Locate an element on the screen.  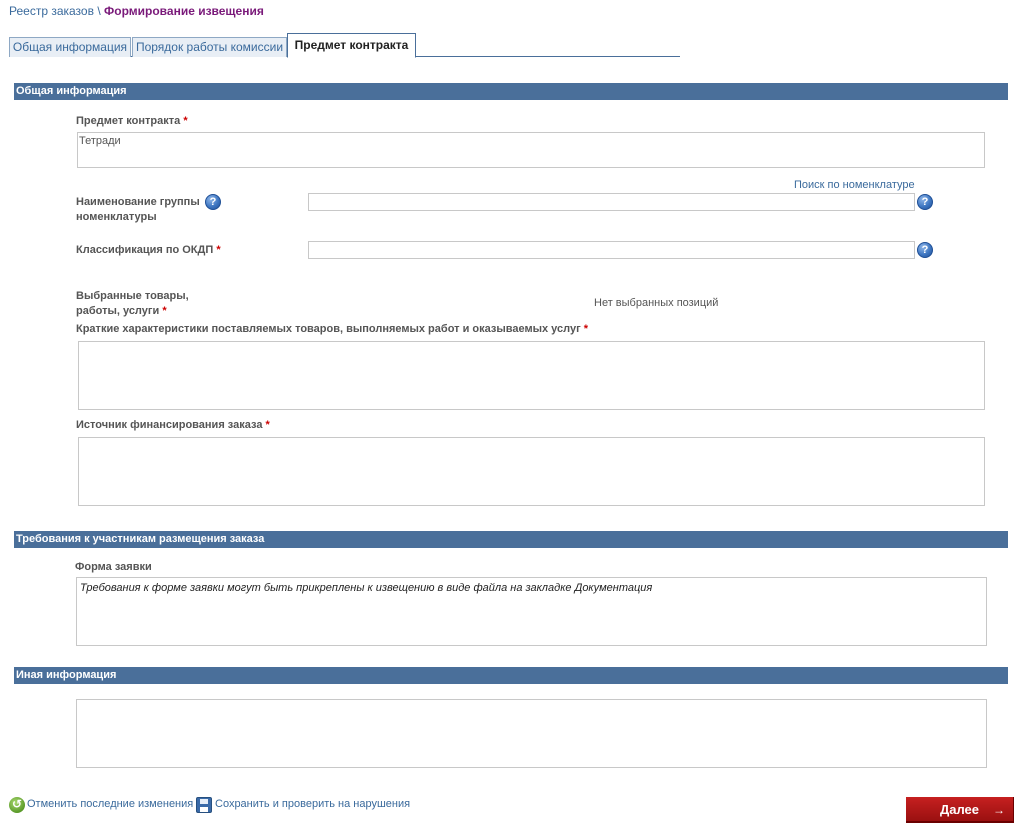
breadcrumb: Реестр заказов \ Формирование извещения is located at coordinates (136, 11).